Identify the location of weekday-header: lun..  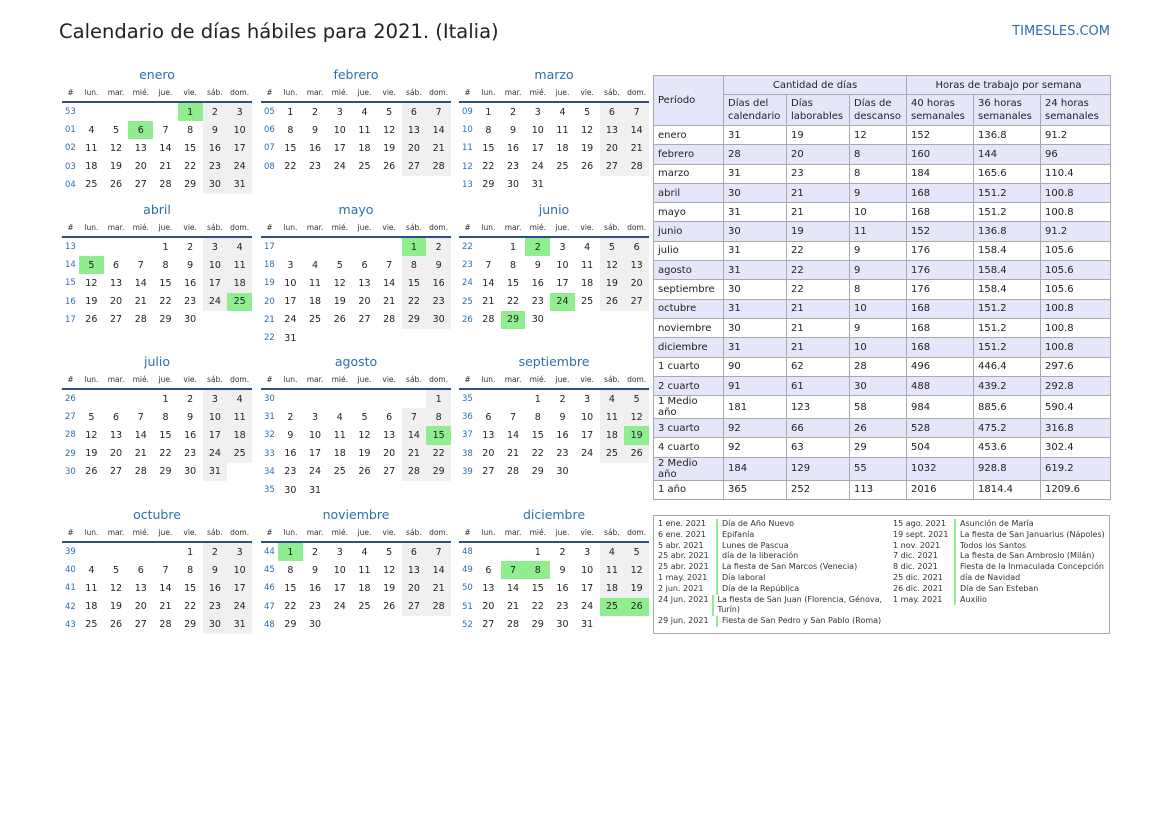
(91, 533).